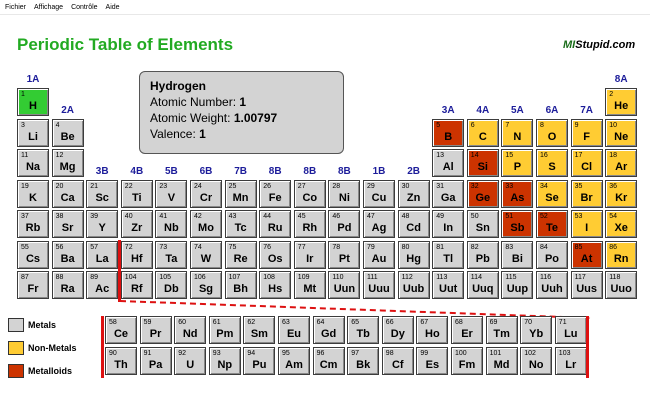 This screenshot has height=400, width=650. Describe the element at coordinates (294, 361) in the screenshot. I see `element-am: 95 Am` at that location.